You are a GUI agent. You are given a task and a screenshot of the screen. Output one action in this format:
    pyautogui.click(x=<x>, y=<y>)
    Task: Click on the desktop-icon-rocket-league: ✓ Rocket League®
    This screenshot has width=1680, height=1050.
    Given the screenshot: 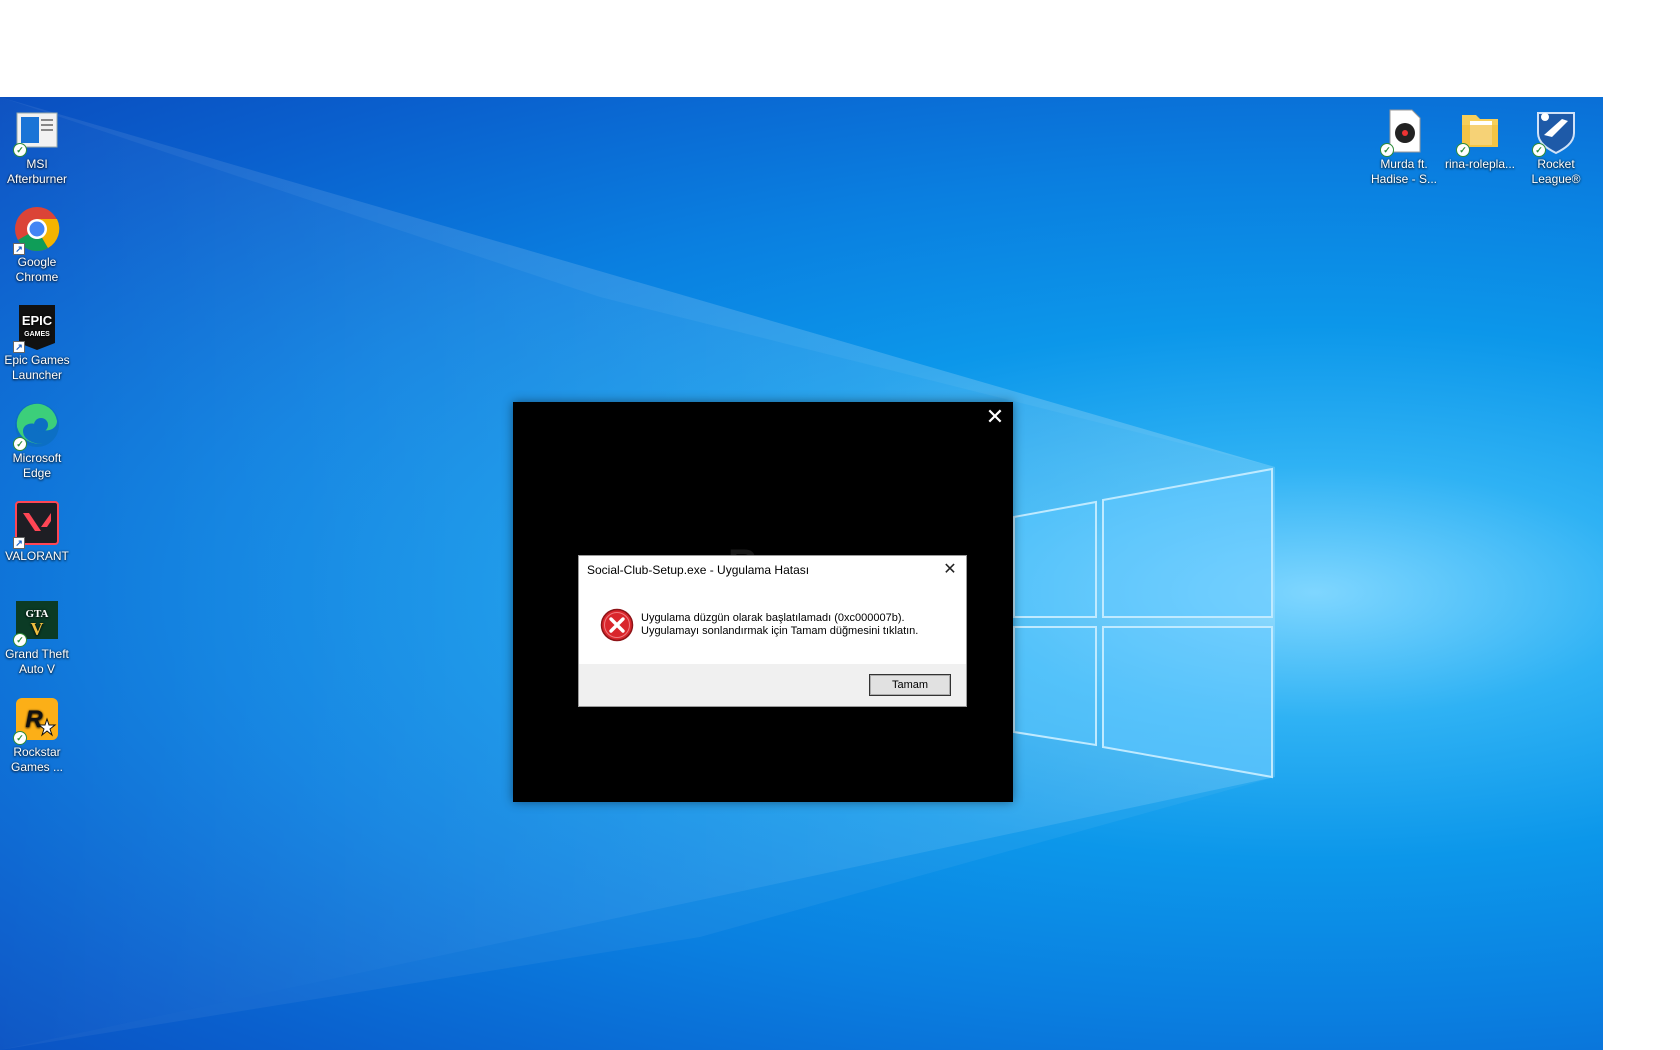 What is the action you would take?
    pyautogui.click(x=1556, y=147)
    